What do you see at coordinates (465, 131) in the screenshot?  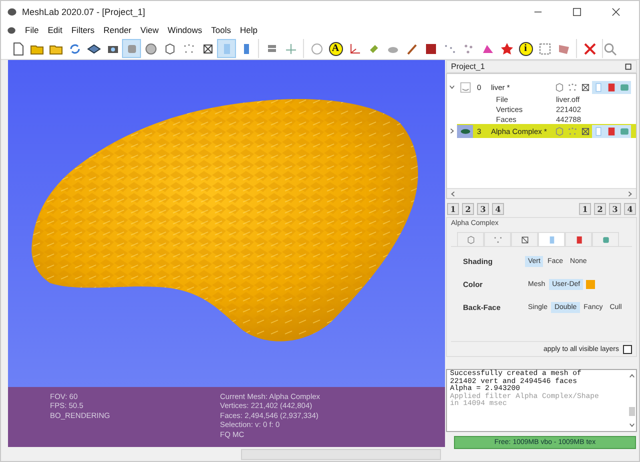 I see `visibility-toggle` at bounding box center [465, 131].